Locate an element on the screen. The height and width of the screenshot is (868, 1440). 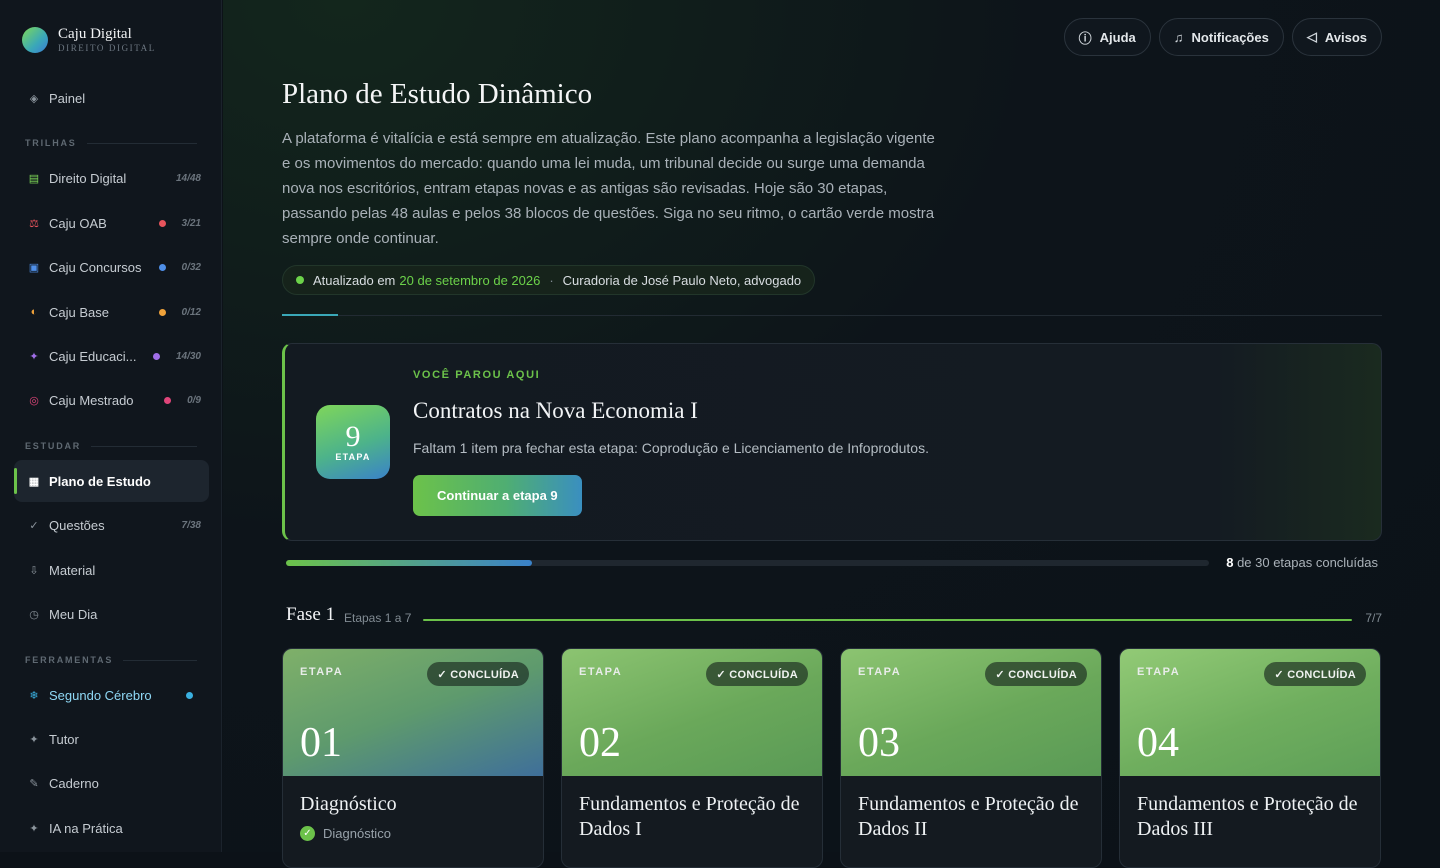
bell-icon: ♫ is located at coordinates (1178, 37).